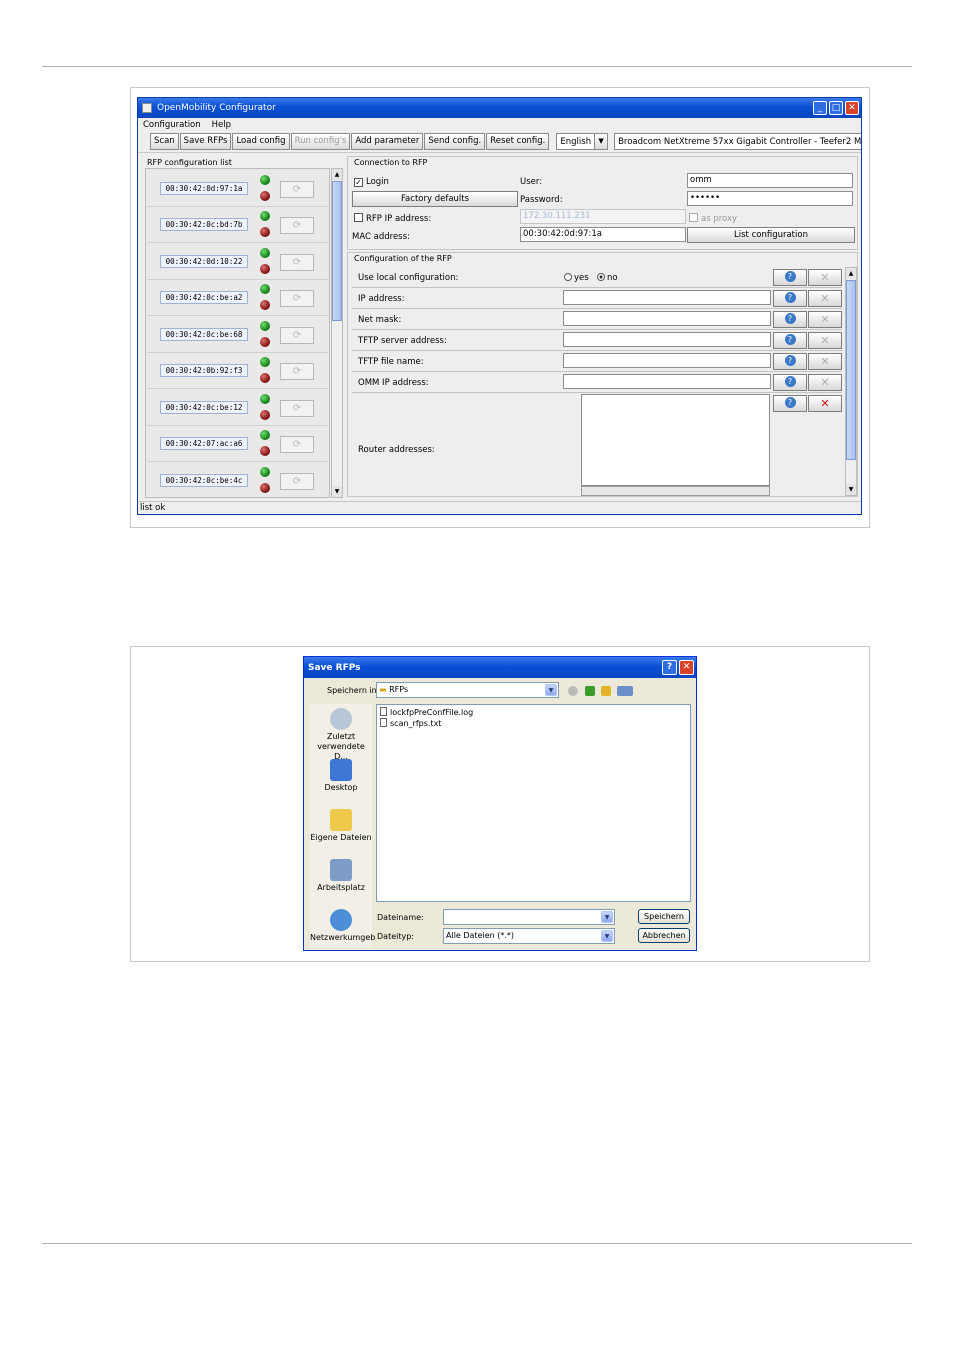  Describe the element at coordinates (237, 262) in the screenshot. I see `rfp-row: 00:30:42:0d:10:22 ⟳` at that location.